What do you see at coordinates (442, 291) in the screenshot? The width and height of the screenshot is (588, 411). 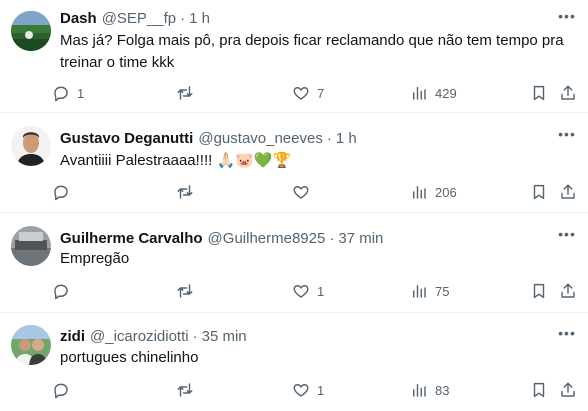 I see `view-count: 75` at bounding box center [442, 291].